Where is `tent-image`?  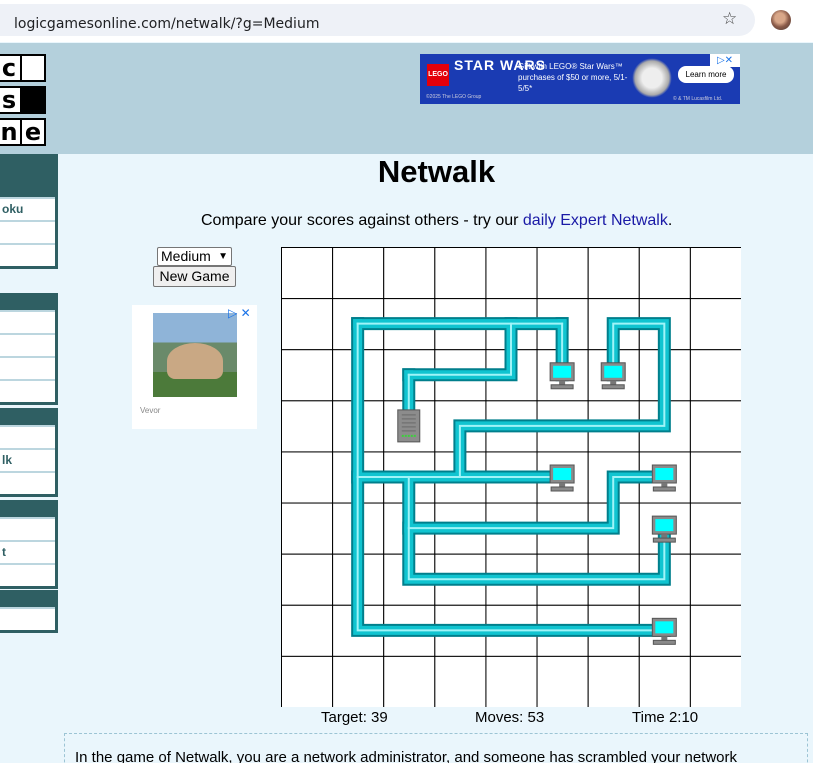
tent-image is located at coordinates (195, 361).